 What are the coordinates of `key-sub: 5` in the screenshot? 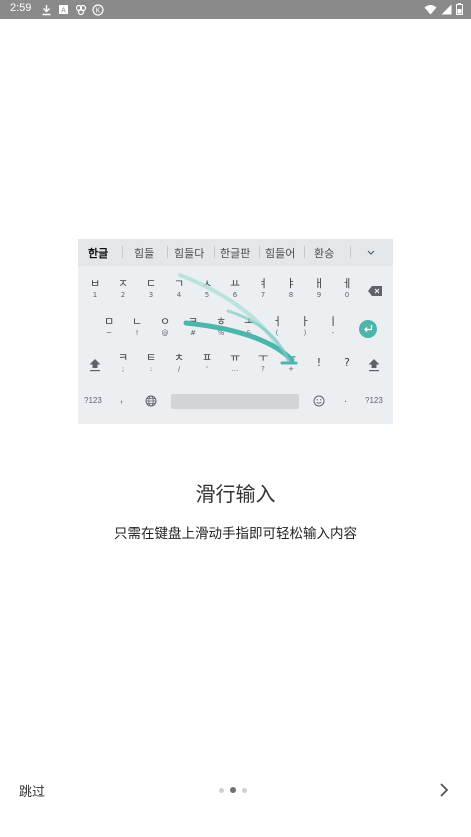 It's located at (207, 295).